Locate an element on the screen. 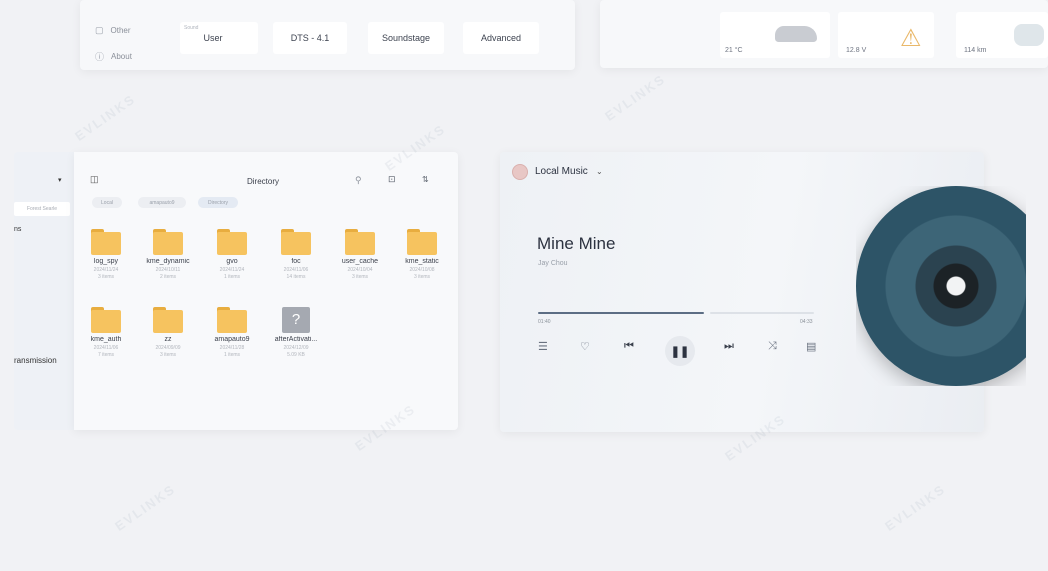  pause-icon: ❚❚ is located at coordinates (680, 351).